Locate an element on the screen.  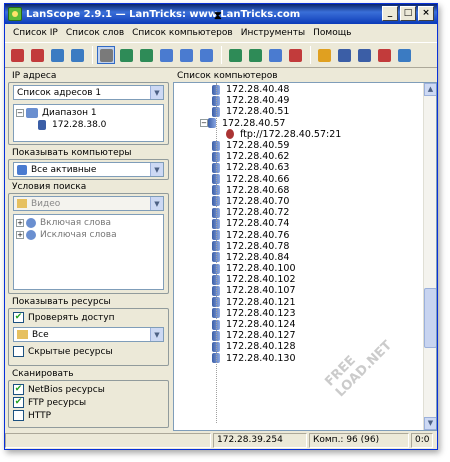
folder-icon is located at coordinates (22, 203).